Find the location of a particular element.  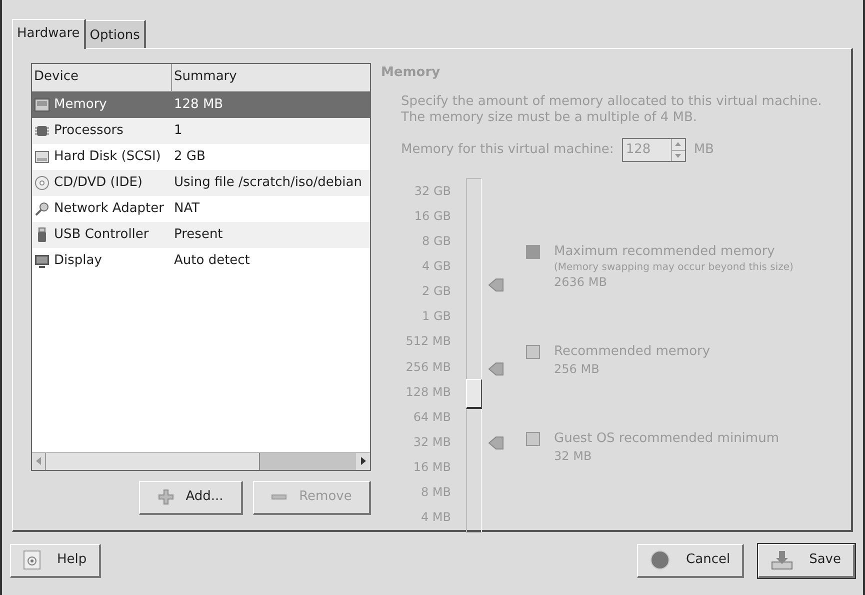

device-summary: Using file /scratch/iso/debian is located at coordinates (268, 183).